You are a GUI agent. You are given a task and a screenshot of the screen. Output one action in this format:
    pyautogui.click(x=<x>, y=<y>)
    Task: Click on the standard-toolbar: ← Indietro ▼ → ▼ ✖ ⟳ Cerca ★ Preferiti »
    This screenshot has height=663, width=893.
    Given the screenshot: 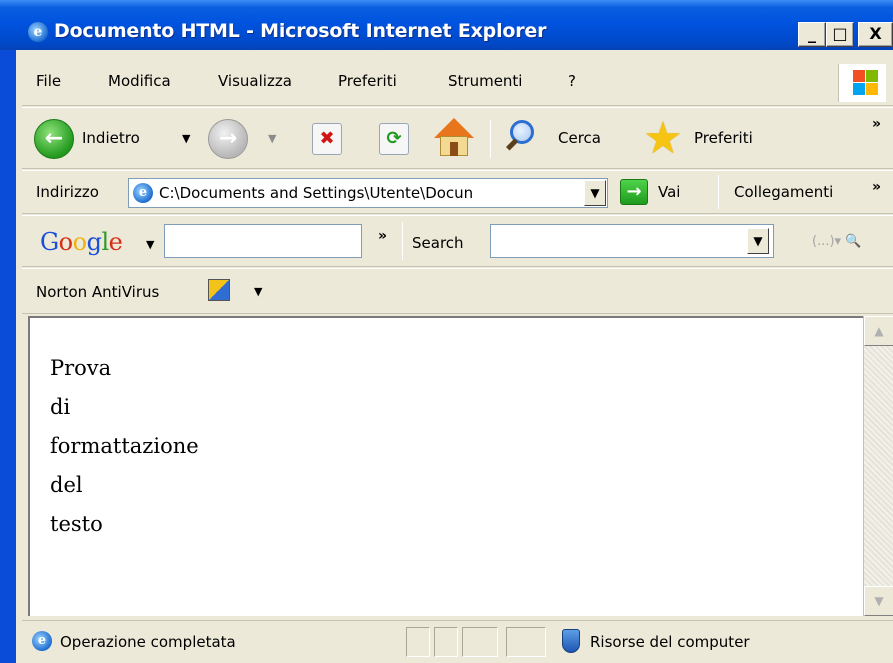 What is the action you would take?
    pyautogui.click(x=457, y=138)
    